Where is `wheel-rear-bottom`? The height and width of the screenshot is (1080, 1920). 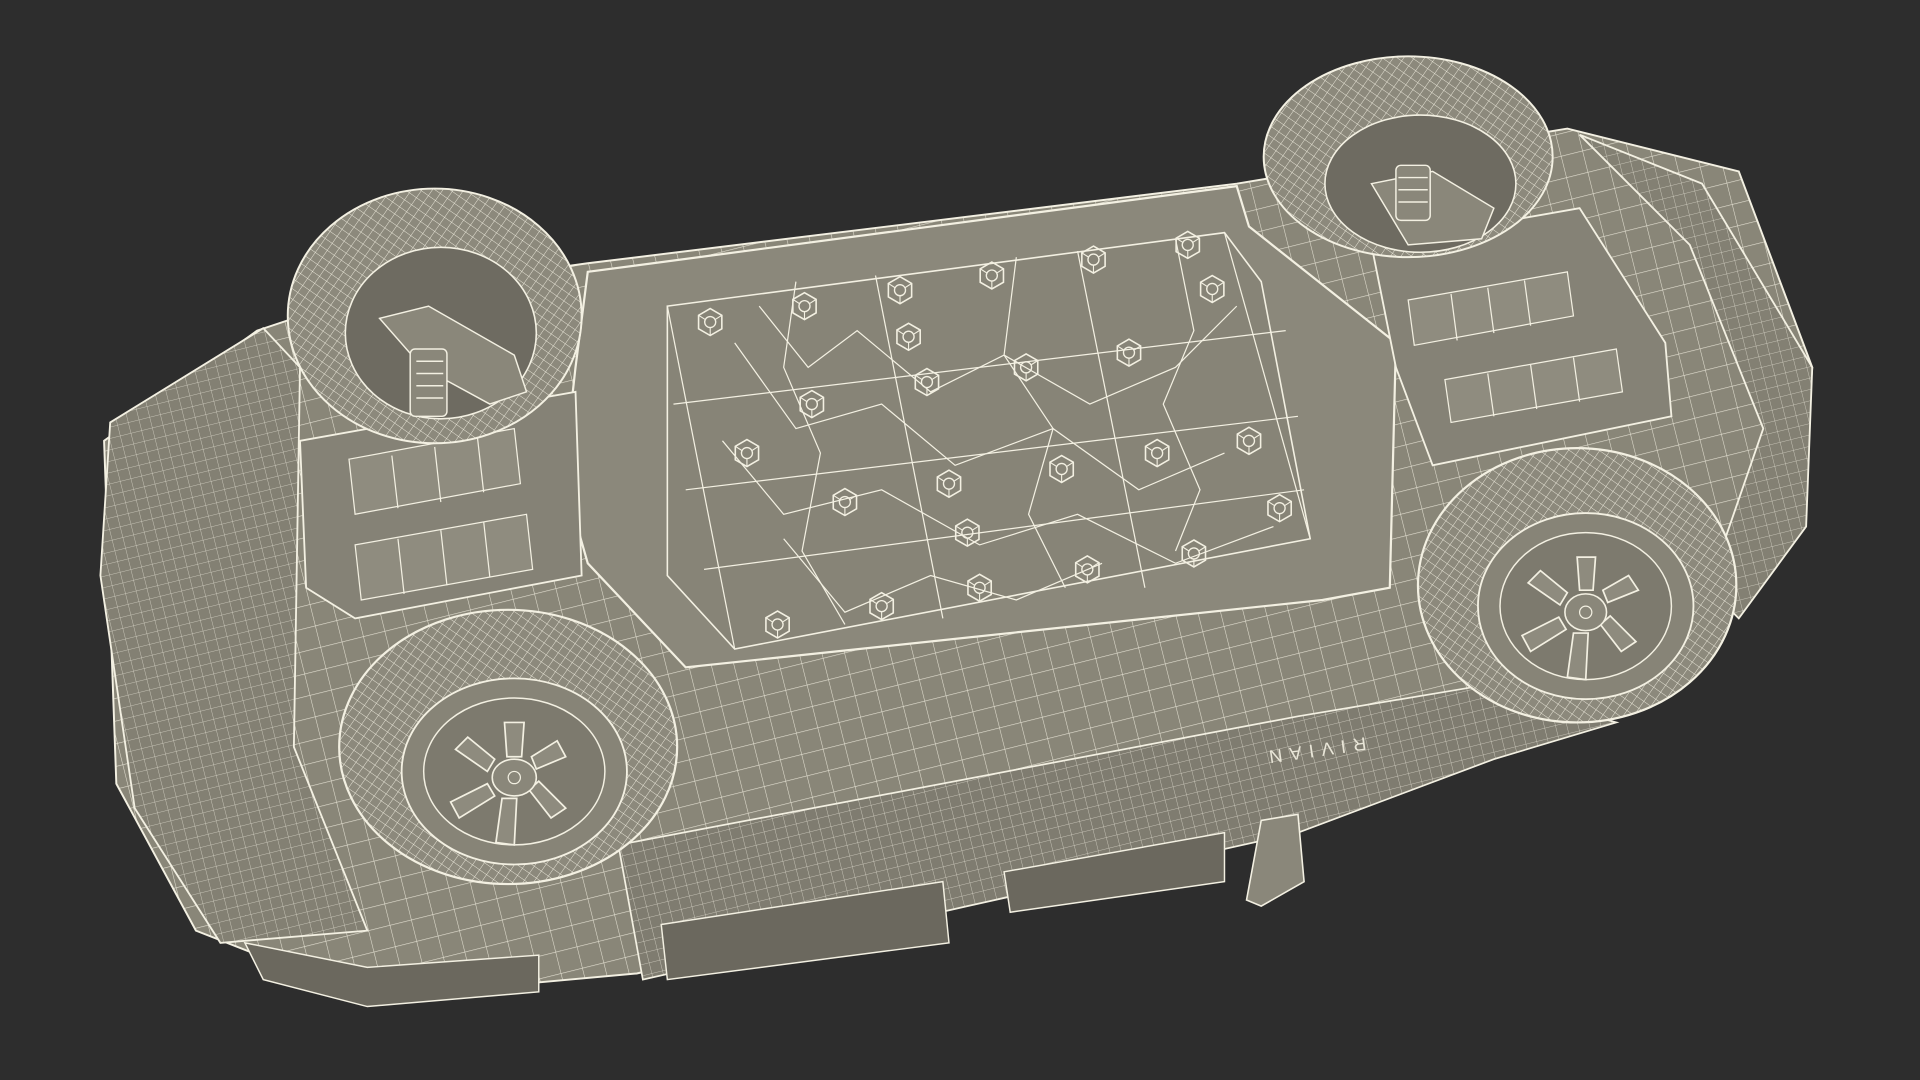 wheel-rear-bottom is located at coordinates (1577, 585).